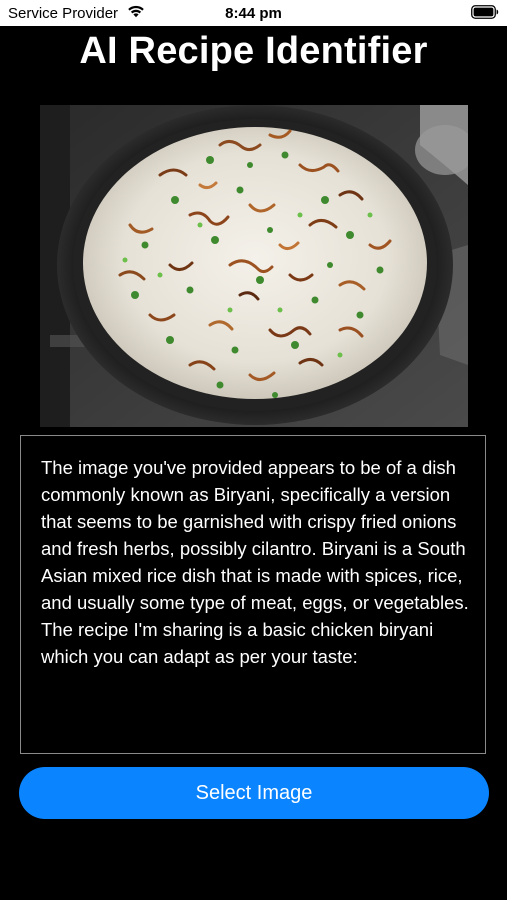 The height and width of the screenshot is (900, 507). What do you see at coordinates (253, 51) in the screenshot?
I see `page-title: AI Recipe Identifier` at bounding box center [253, 51].